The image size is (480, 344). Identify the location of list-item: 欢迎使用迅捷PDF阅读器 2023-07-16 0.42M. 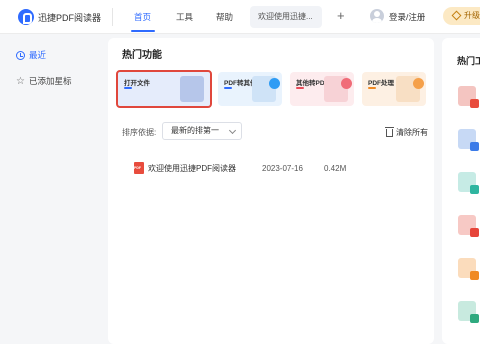
(277, 168).